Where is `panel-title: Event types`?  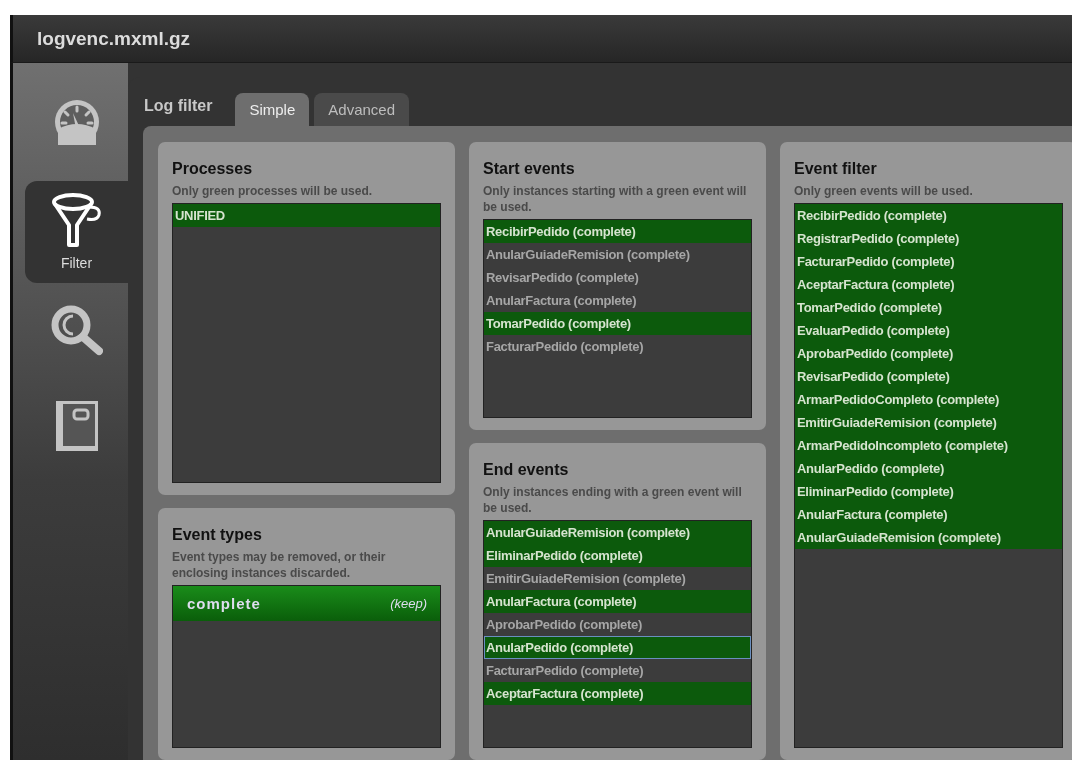
panel-title: Event types is located at coordinates (217, 535).